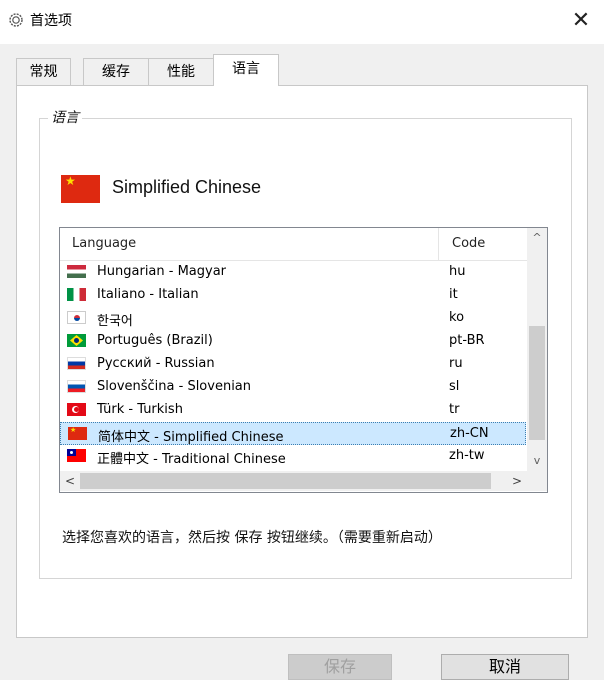 This screenshot has width=604, height=680. What do you see at coordinates (457, 271) in the screenshot?
I see `language-code: hu` at bounding box center [457, 271].